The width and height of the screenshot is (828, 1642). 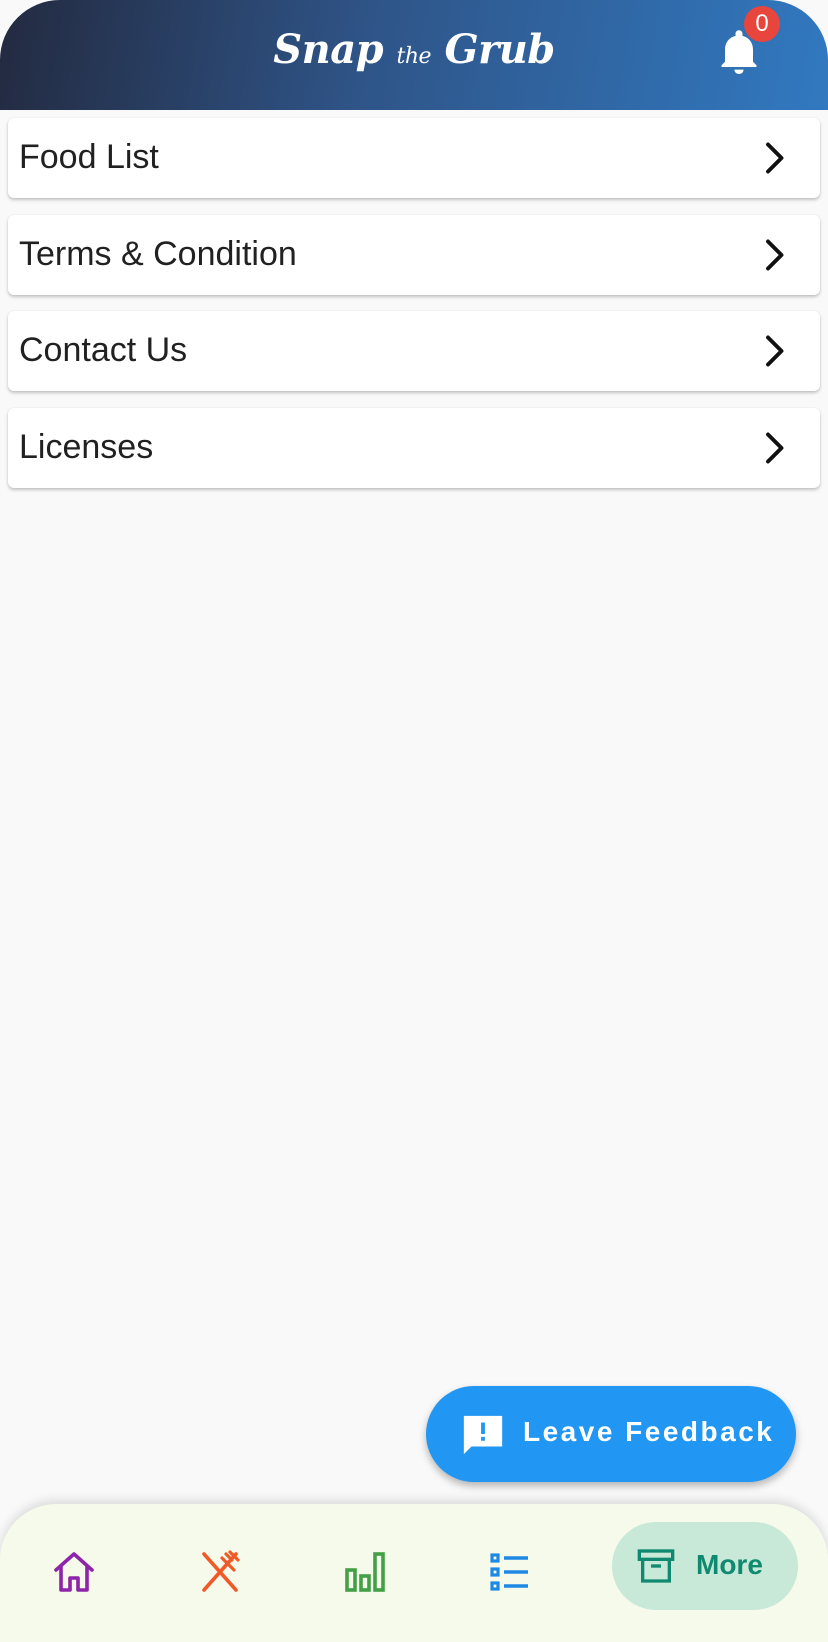 What do you see at coordinates (220, 1572) in the screenshot?
I see `utensils-icon` at bounding box center [220, 1572].